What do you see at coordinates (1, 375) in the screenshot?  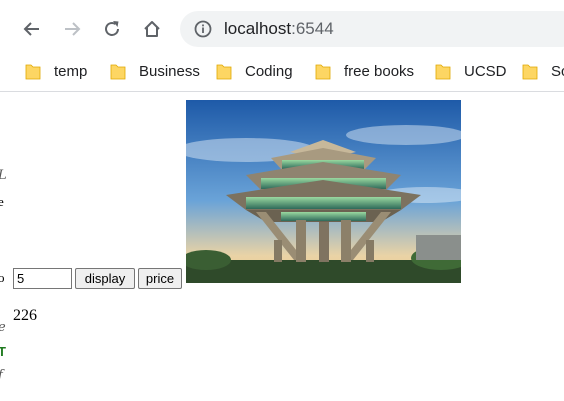 I see `edge-text-fragment: f` at bounding box center [1, 375].